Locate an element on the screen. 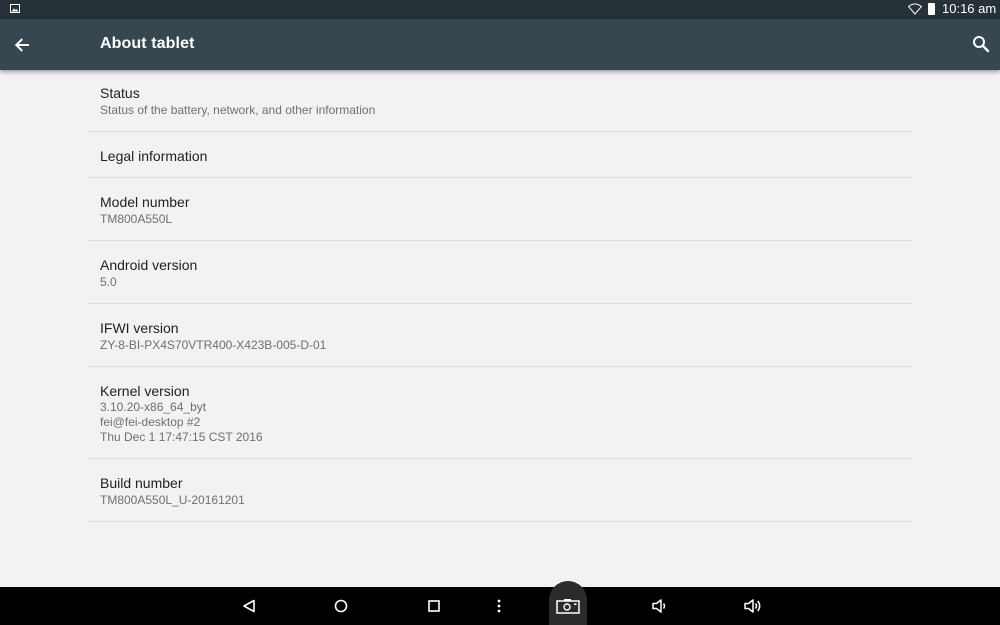 The image size is (1000, 625). list-item-legal-information: Legal information is located at coordinates (500, 155).